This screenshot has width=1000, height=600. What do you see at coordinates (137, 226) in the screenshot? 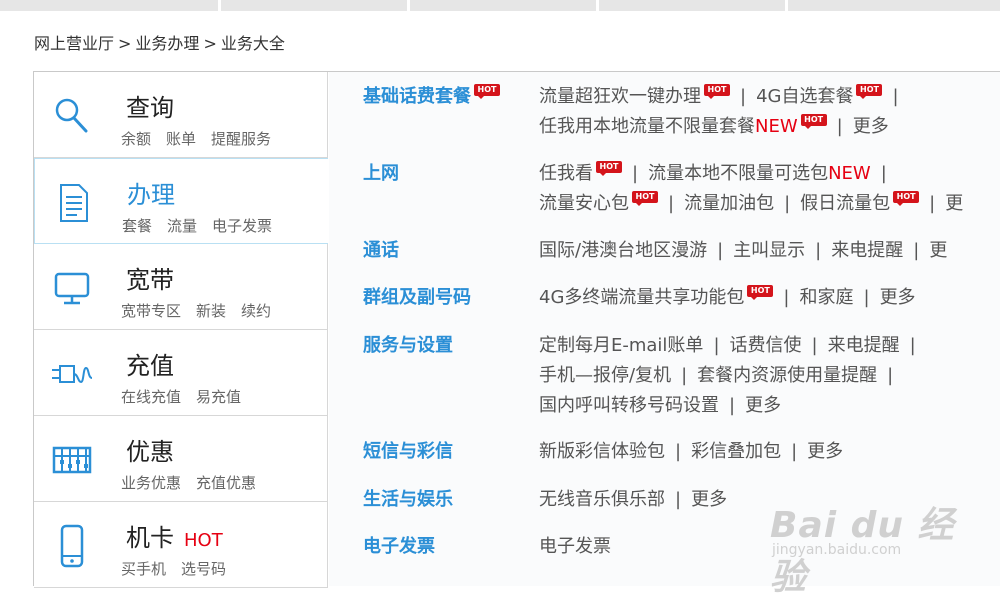
I see `category-link: 套餐` at bounding box center [137, 226].